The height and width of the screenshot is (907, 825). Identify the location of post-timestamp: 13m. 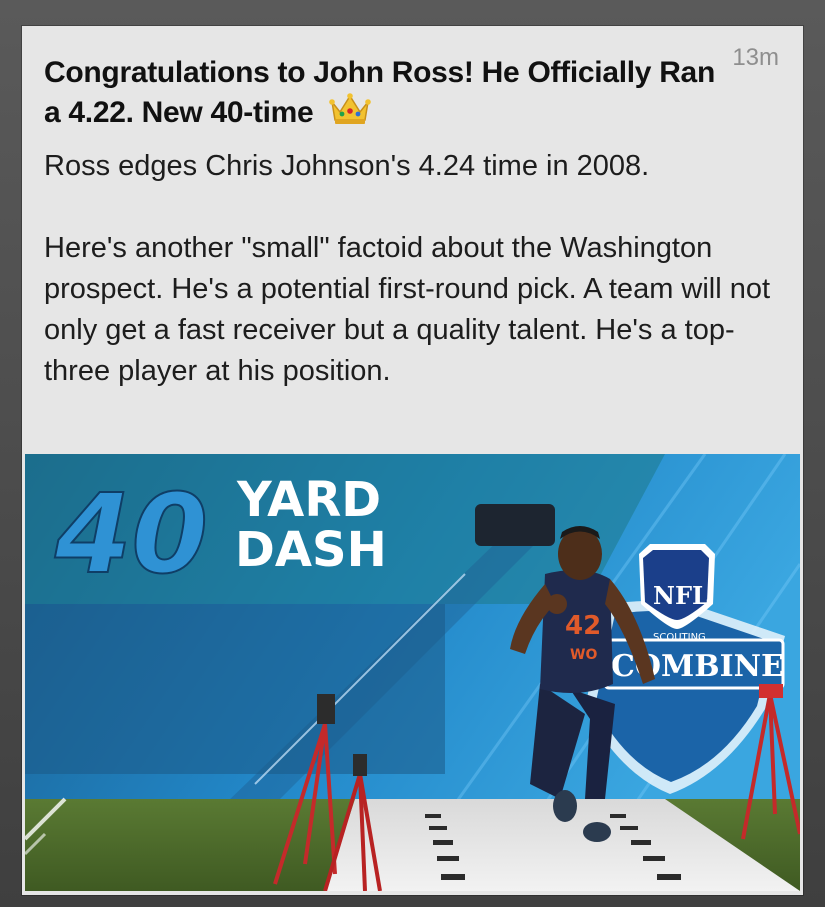
(755, 57).